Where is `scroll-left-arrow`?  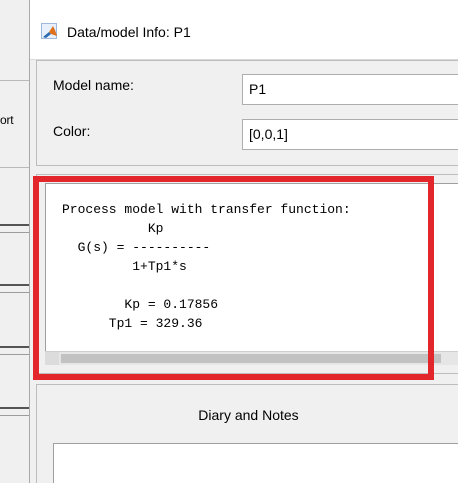 scroll-left-arrow is located at coordinates (52, 358).